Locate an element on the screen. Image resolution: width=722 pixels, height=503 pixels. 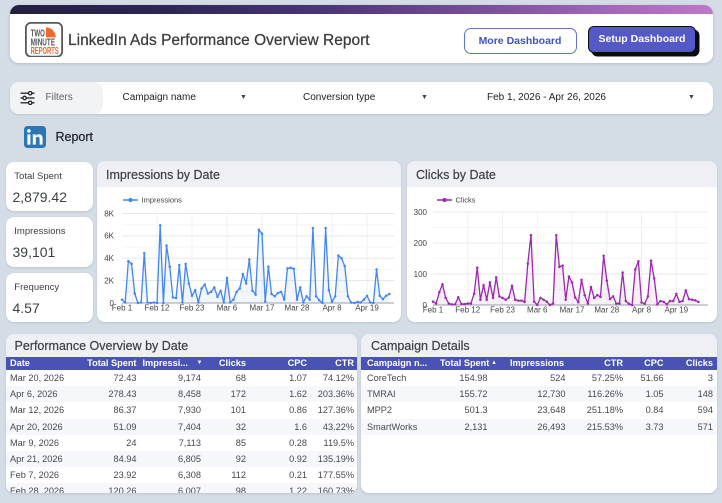
svg-text: Clicks is located at coordinates (466, 199).